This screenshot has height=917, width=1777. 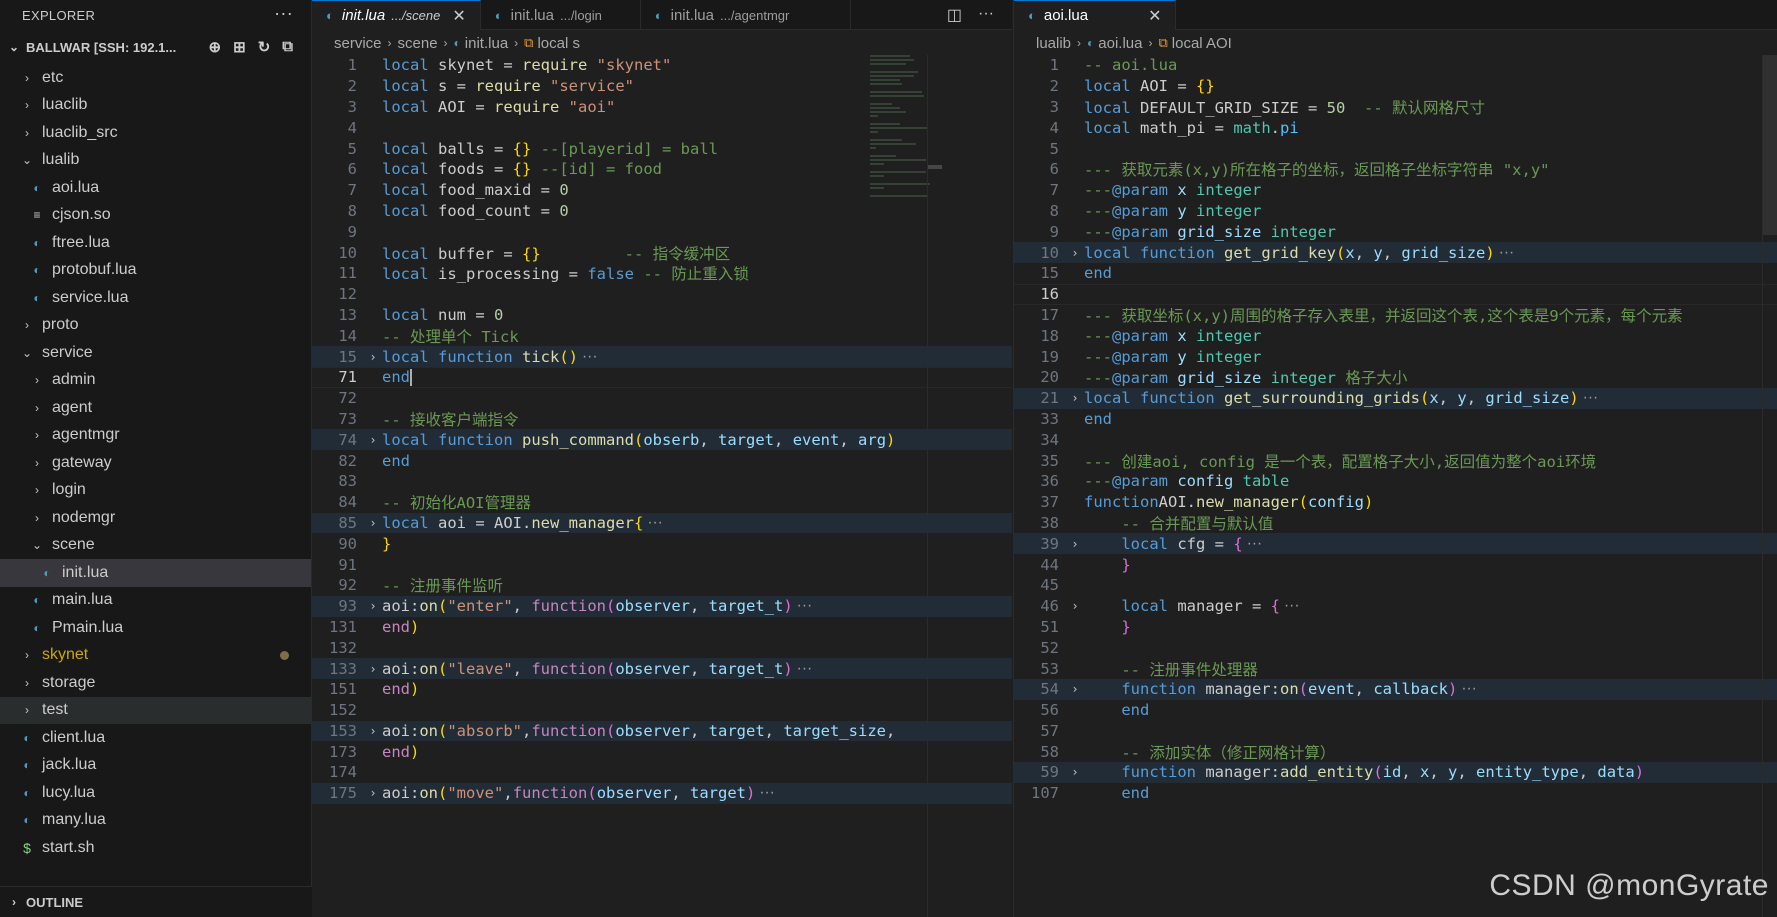 What do you see at coordinates (662, 419) in the screenshot?
I see `code-line: 73 -- 接收客户端指令` at bounding box center [662, 419].